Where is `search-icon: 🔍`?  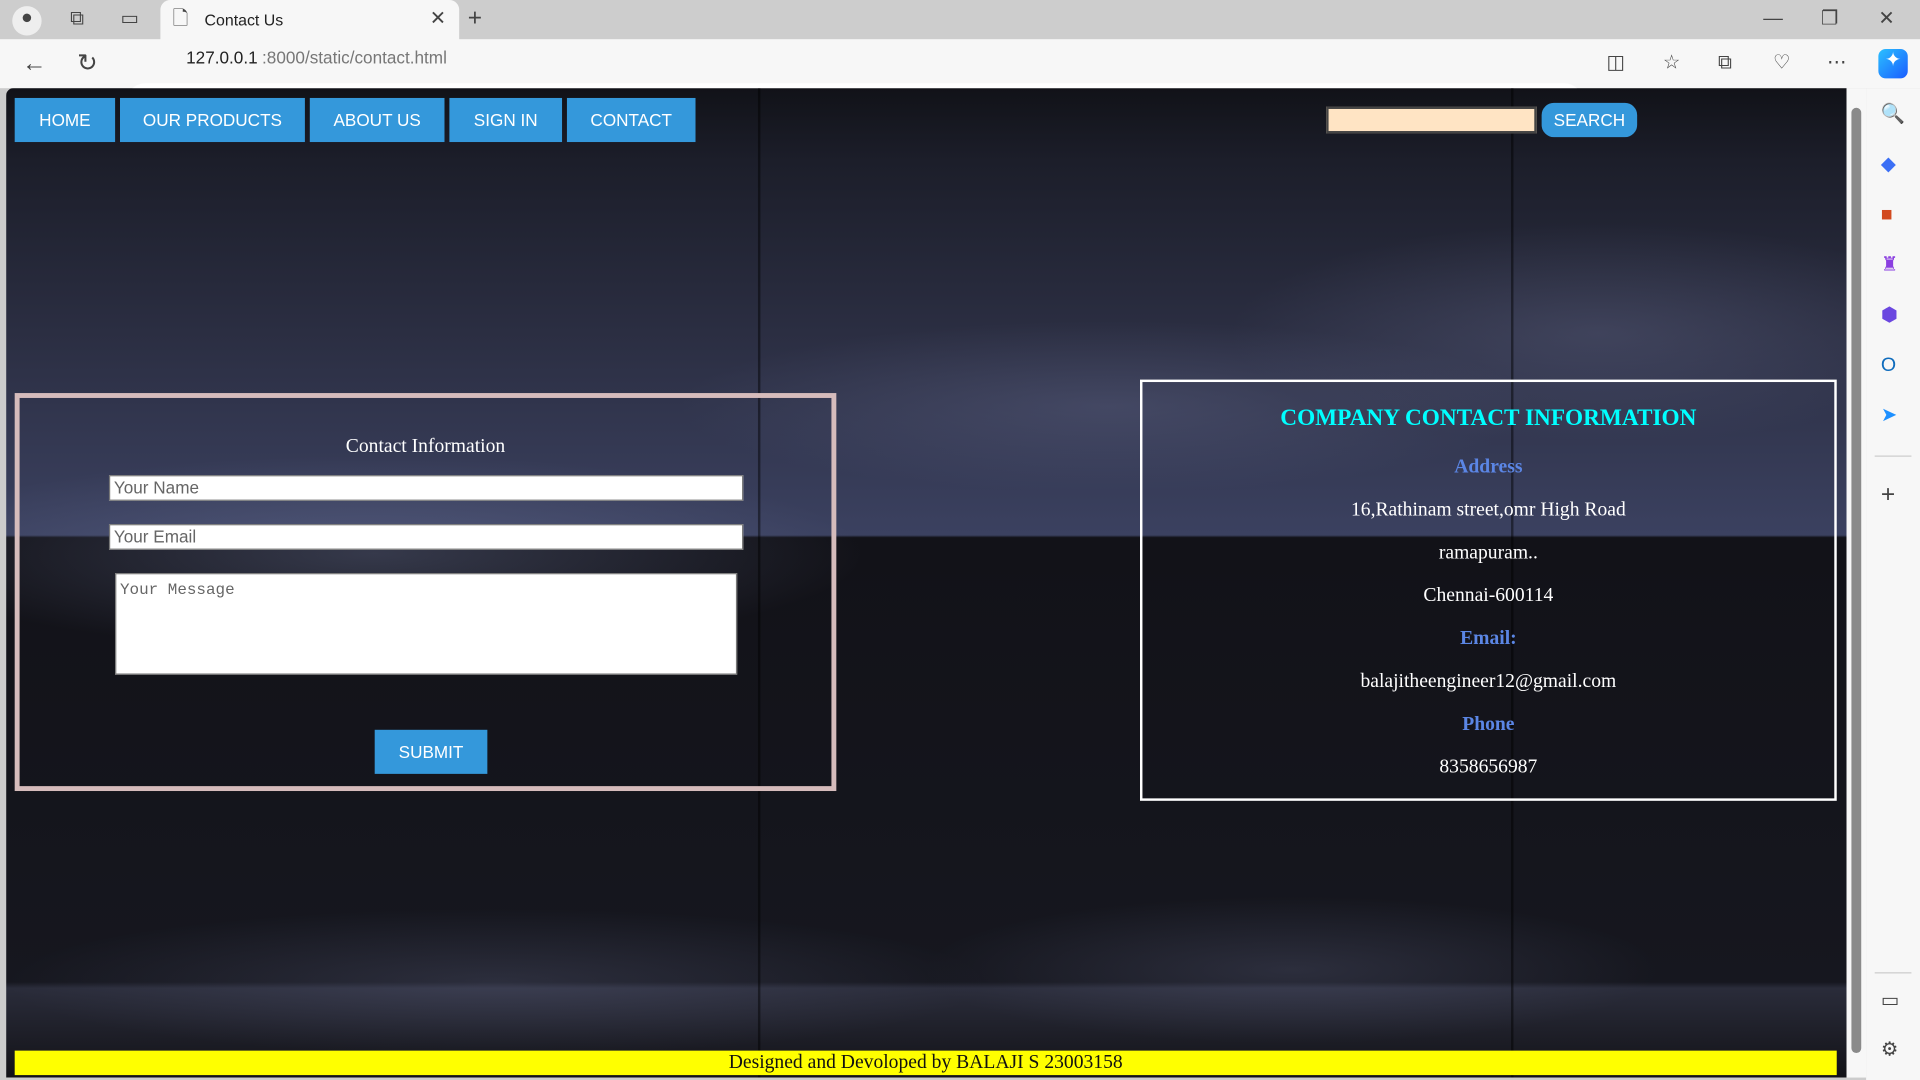
search-icon: 🔍 is located at coordinates (1893, 115).